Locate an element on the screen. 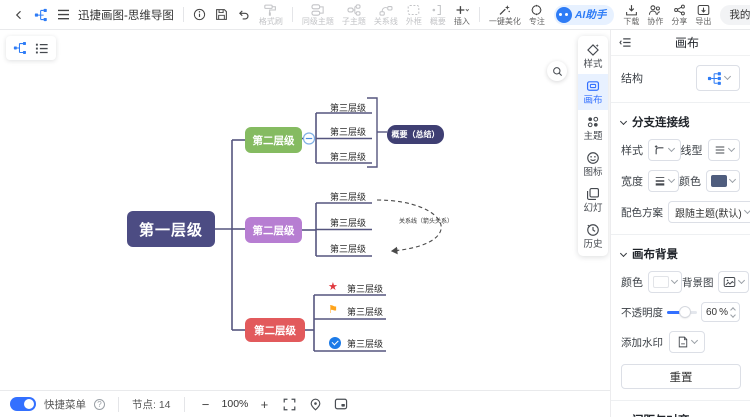 Image resolution: width=750 pixels, height=417 pixels. bg-image-dropdown is located at coordinates (733, 282).